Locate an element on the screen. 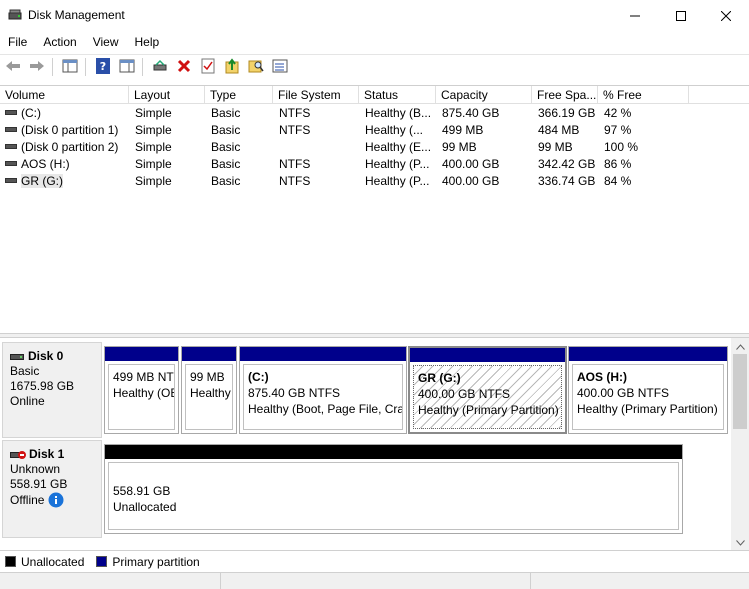  minimize-button is located at coordinates (635, 15).